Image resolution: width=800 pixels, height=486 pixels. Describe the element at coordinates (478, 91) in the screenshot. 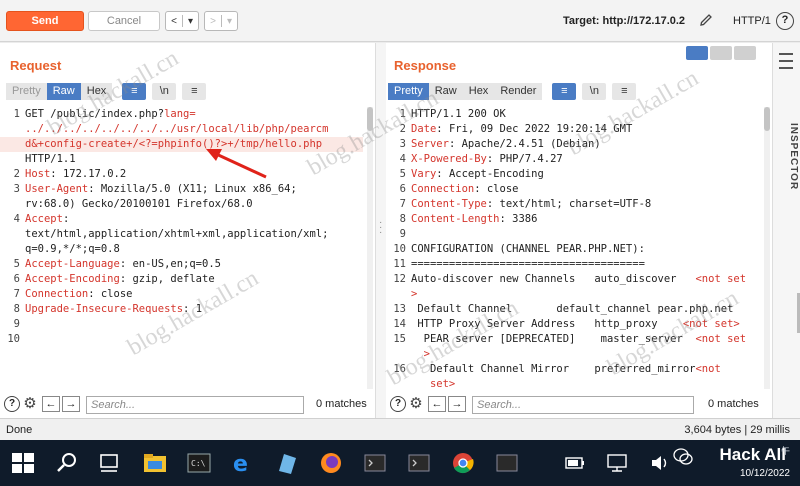

I see `tab-hex: Hex` at that location.